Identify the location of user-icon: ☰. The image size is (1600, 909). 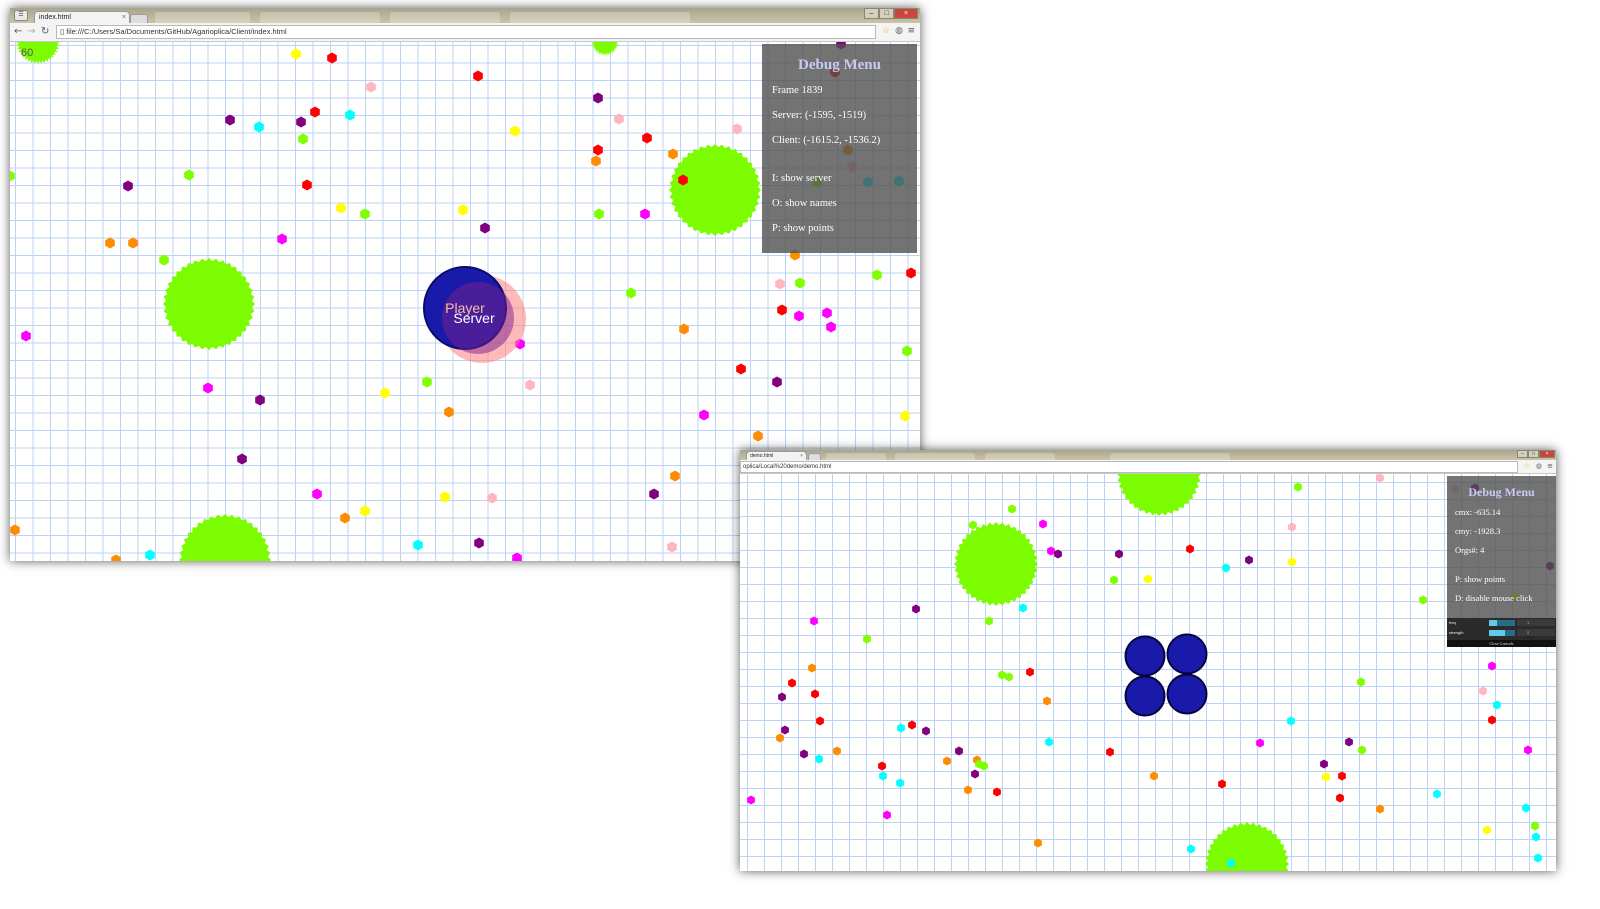
(21, 15).